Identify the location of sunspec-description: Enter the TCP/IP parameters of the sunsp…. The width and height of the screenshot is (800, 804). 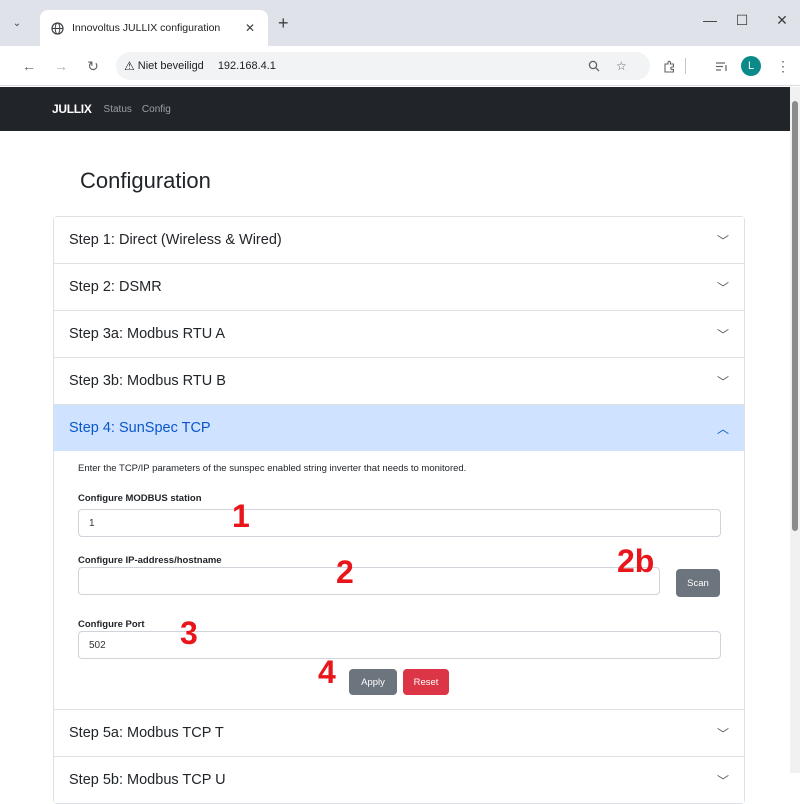
(272, 468).